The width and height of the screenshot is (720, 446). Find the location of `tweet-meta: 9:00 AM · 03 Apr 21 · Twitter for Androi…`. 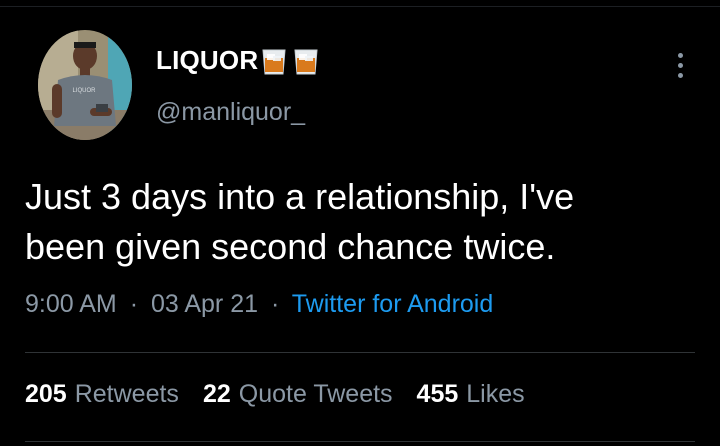

tweet-meta: 9:00 AM · 03 Apr 21 · Twitter for Androi… is located at coordinates (259, 304).